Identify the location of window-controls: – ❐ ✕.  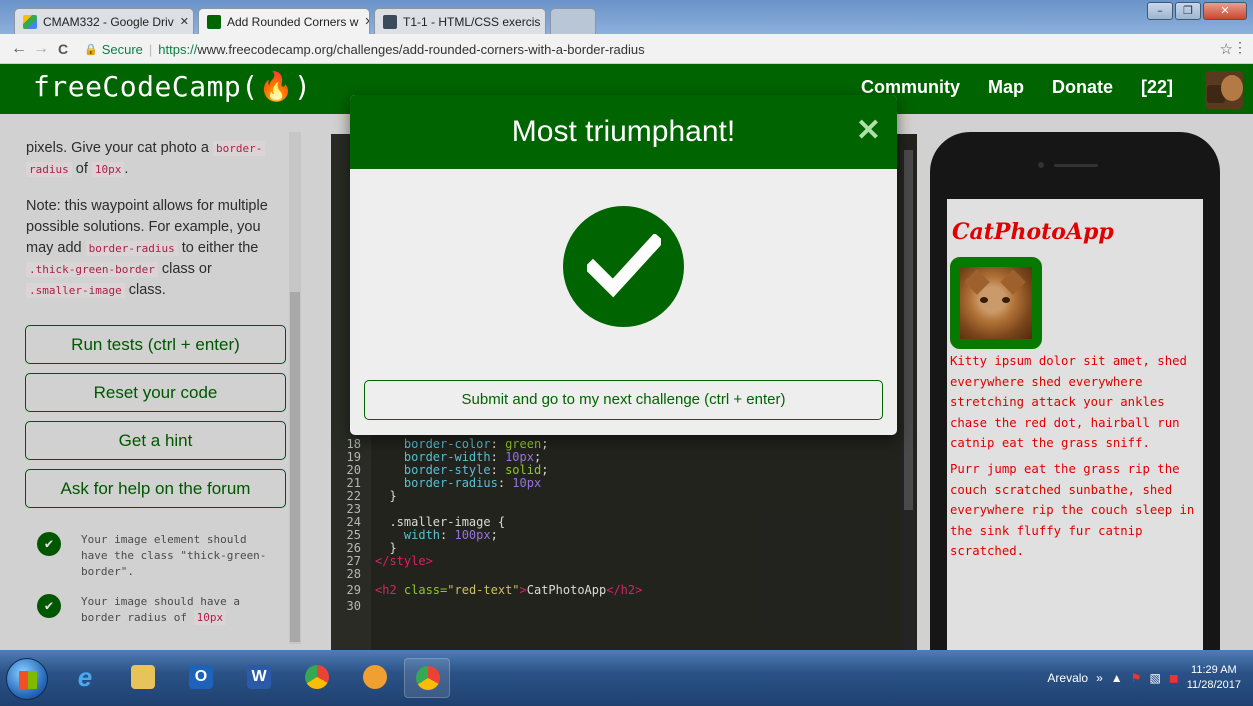
(1197, 11).